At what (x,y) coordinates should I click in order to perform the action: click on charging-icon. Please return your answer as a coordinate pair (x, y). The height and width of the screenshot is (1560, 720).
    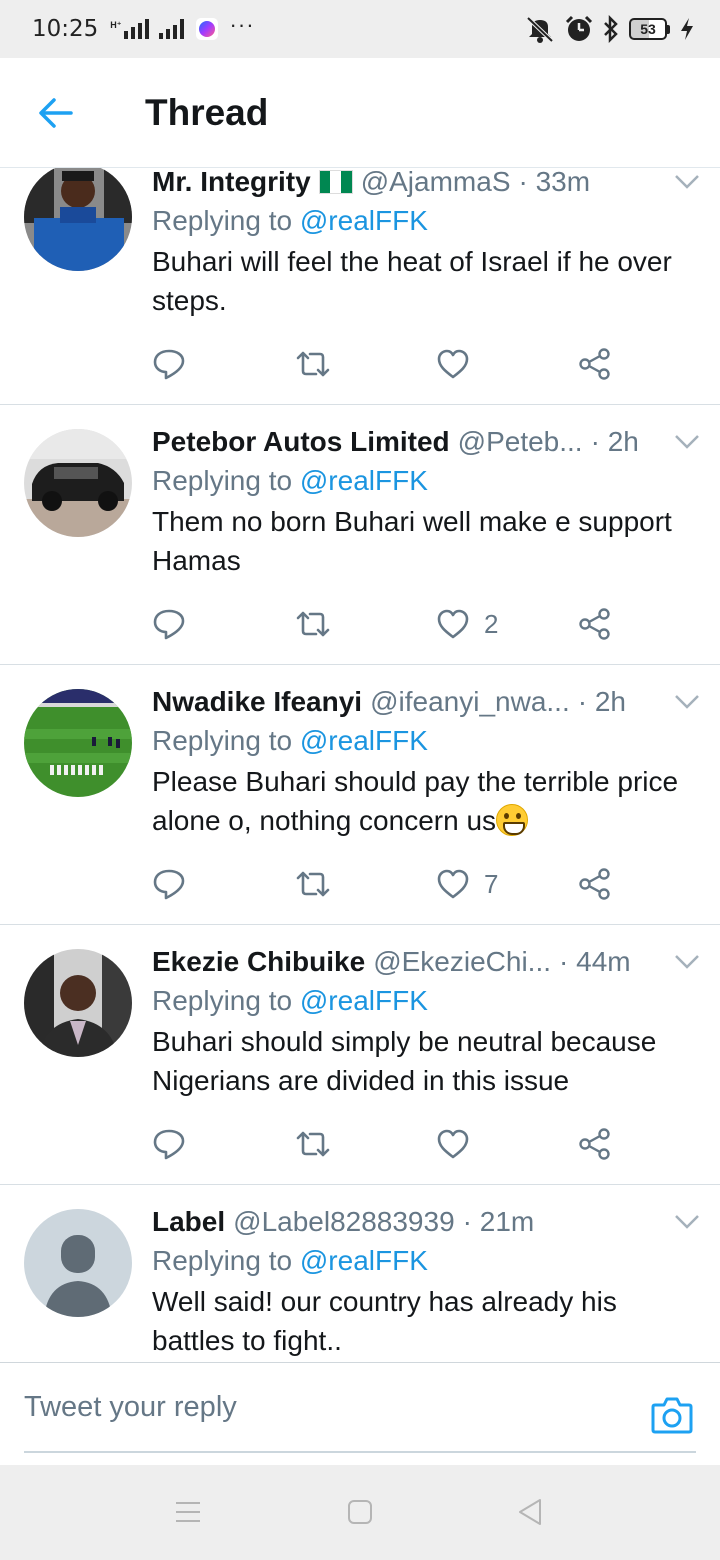
    Looking at the image, I should click on (687, 29).